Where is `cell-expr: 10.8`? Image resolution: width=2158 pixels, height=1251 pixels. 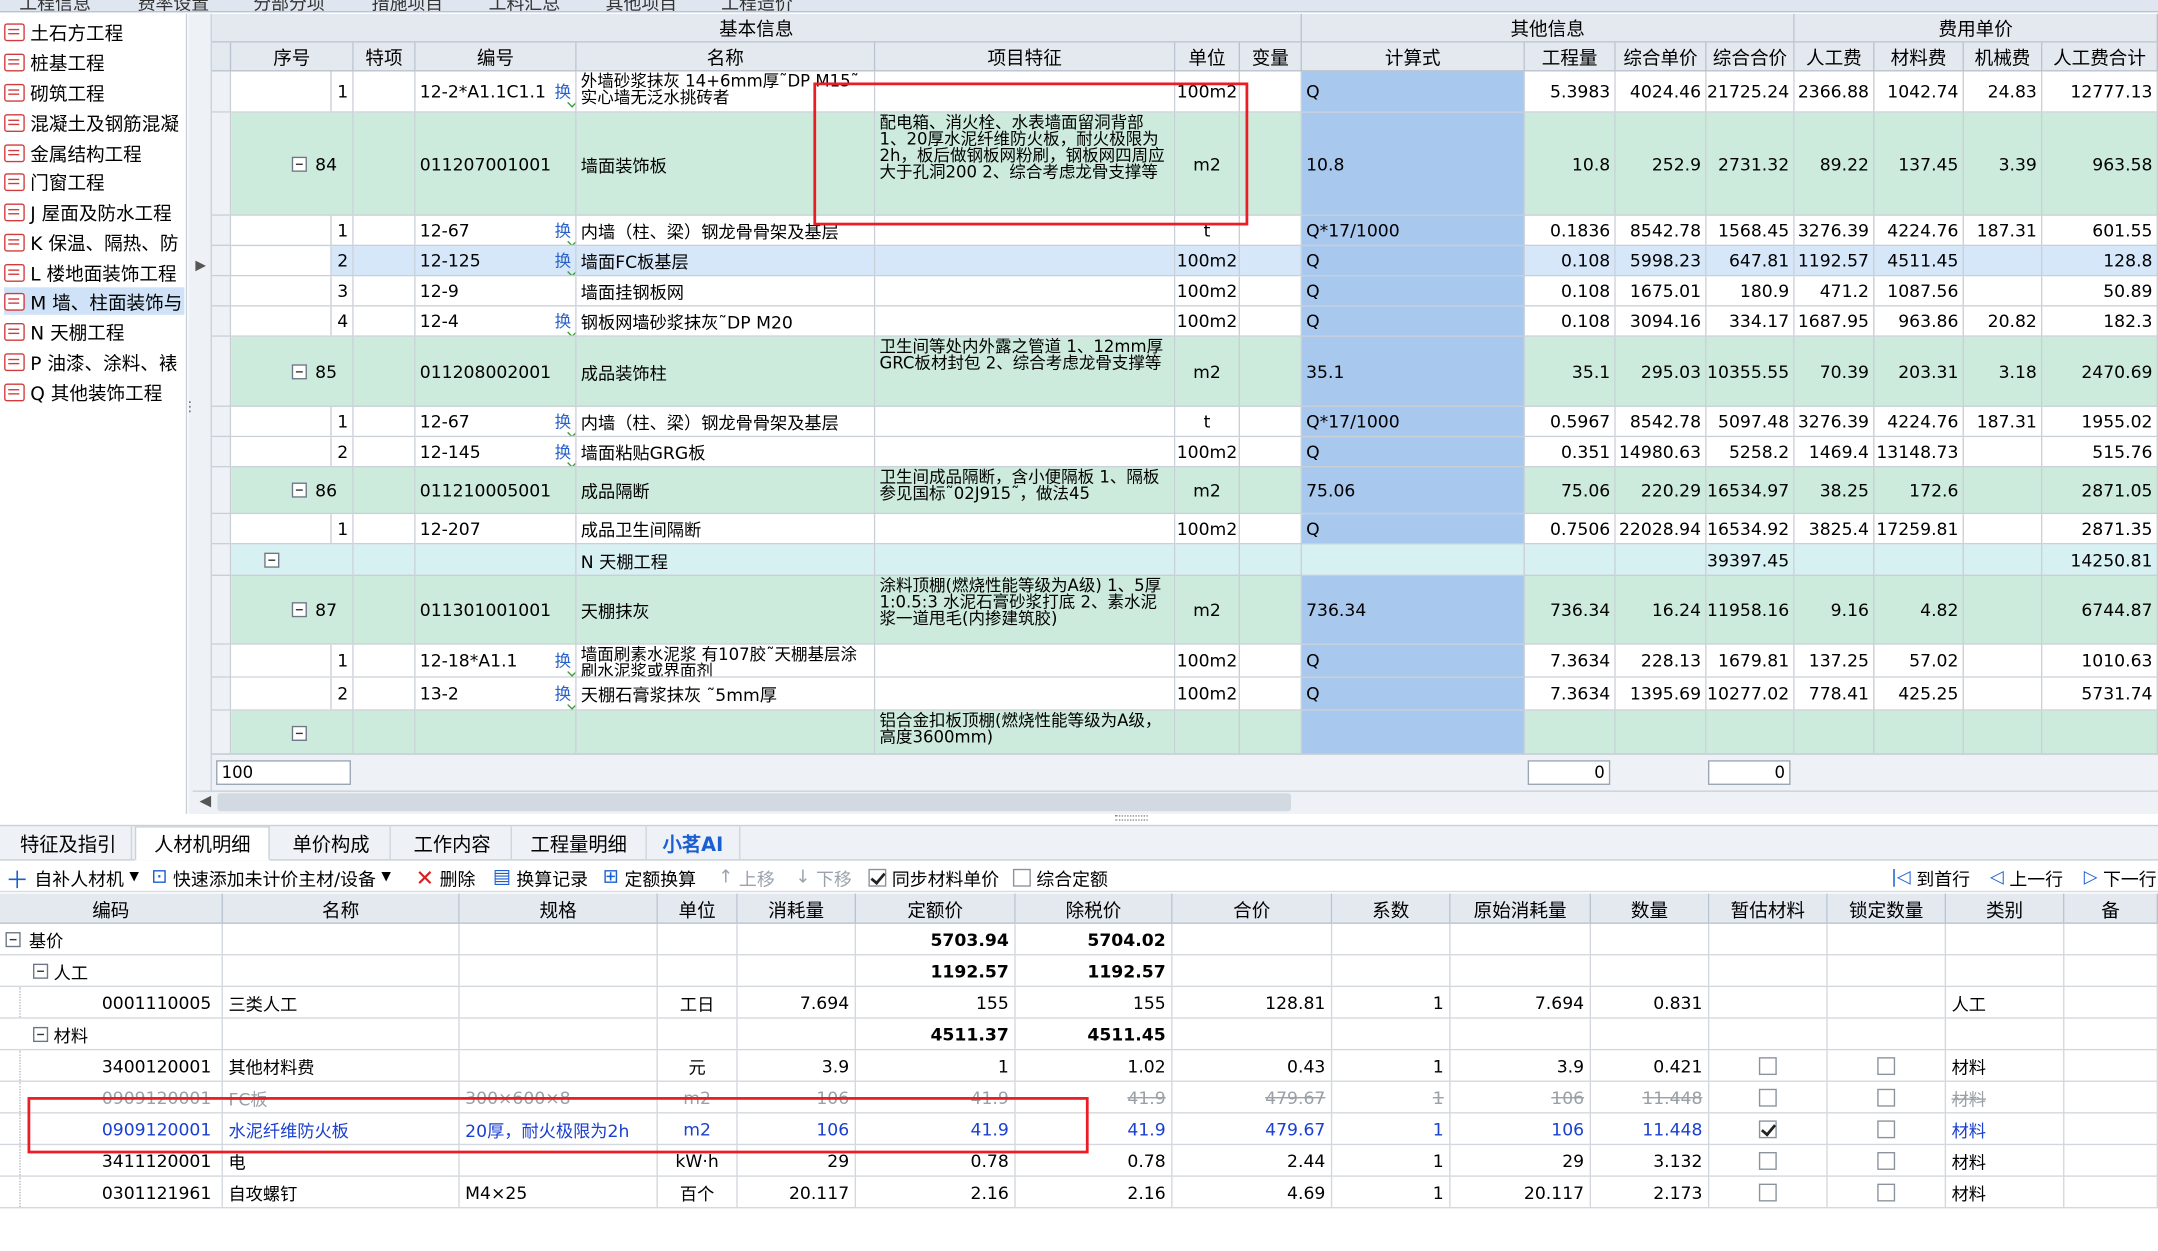
cell-expr: 10.8 is located at coordinates (1413, 164).